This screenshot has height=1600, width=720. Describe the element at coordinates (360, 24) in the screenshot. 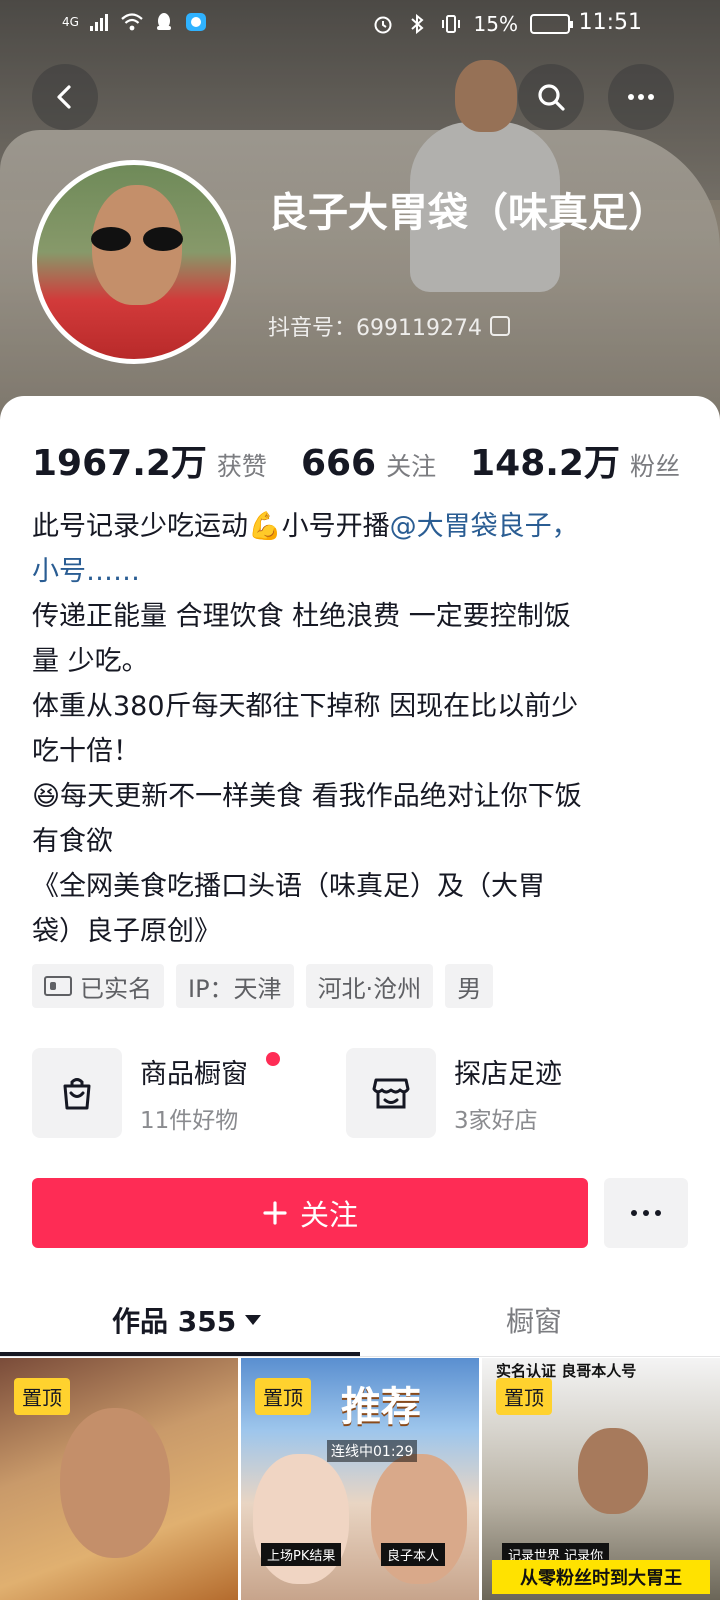

I see `status-bar: 4G 15% 11:51` at that location.